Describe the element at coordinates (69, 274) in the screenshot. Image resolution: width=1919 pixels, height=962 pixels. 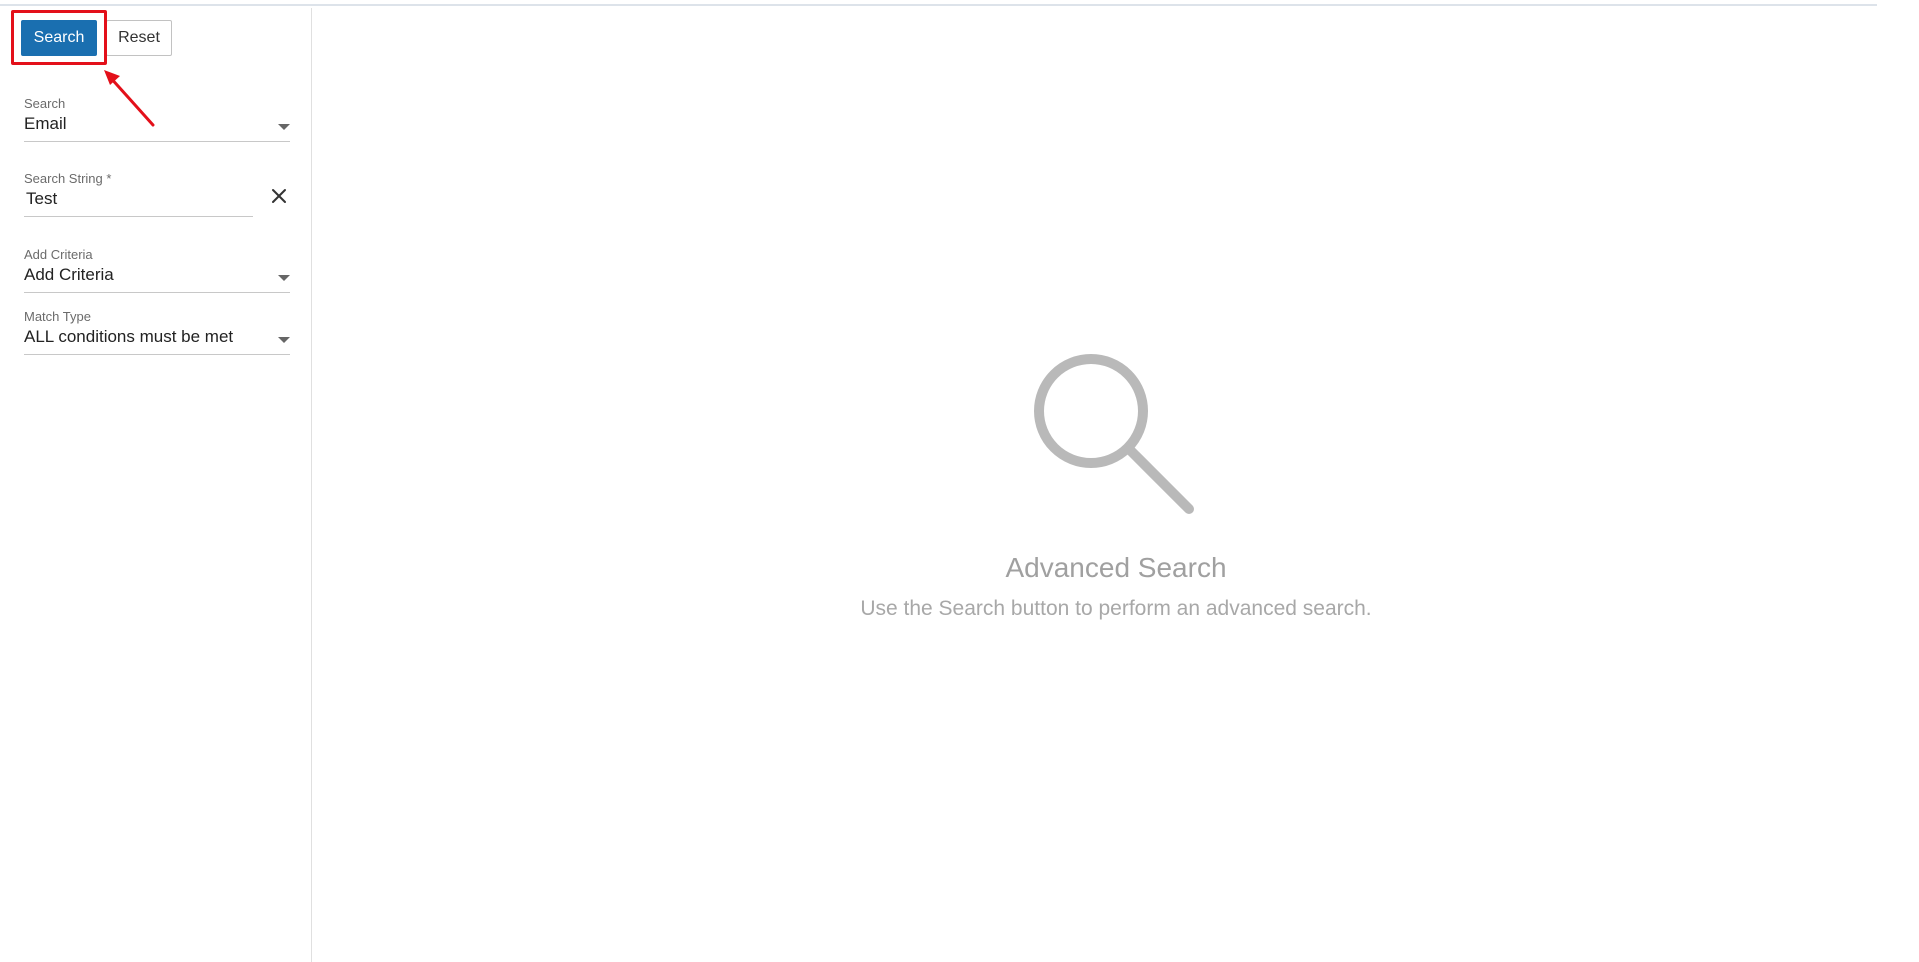
I see `add-criteria-value: Add Criteria` at that location.